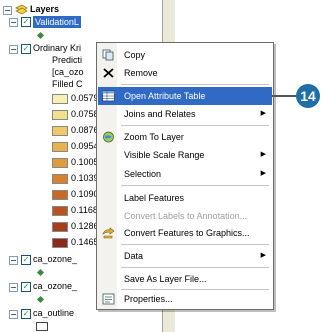  What do you see at coordinates (57, 22) in the screenshot?
I see `layer-name-validation: ValidationL` at bounding box center [57, 22].